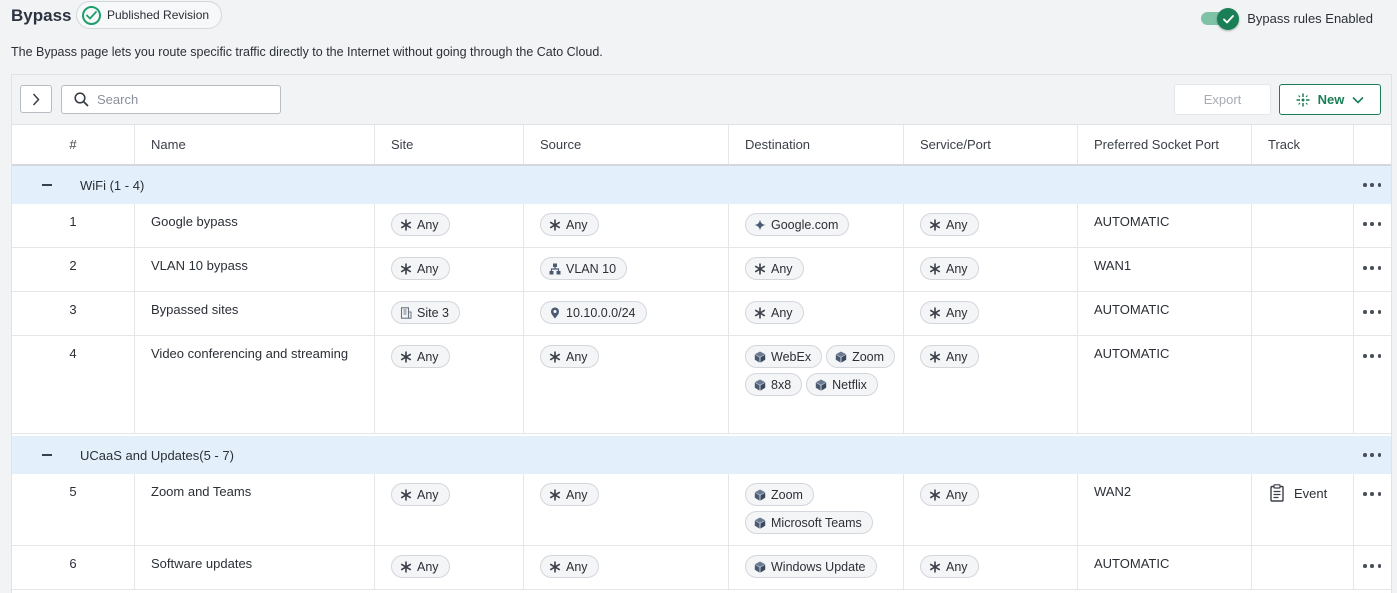  Describe the element at coordinates (626, 144) in the screenshot. I see `column-header-source: Source` at that location.